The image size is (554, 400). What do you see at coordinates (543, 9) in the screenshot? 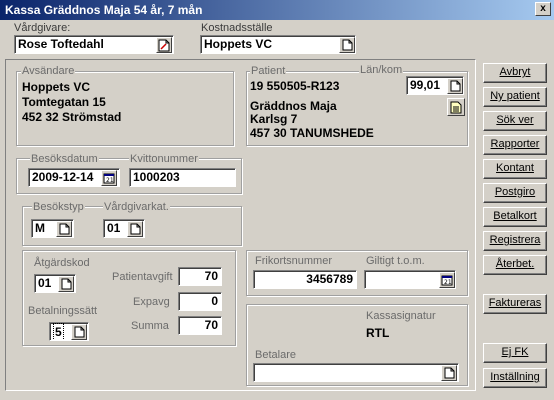
I see `close-button: x` at bounding box center [543, 9].